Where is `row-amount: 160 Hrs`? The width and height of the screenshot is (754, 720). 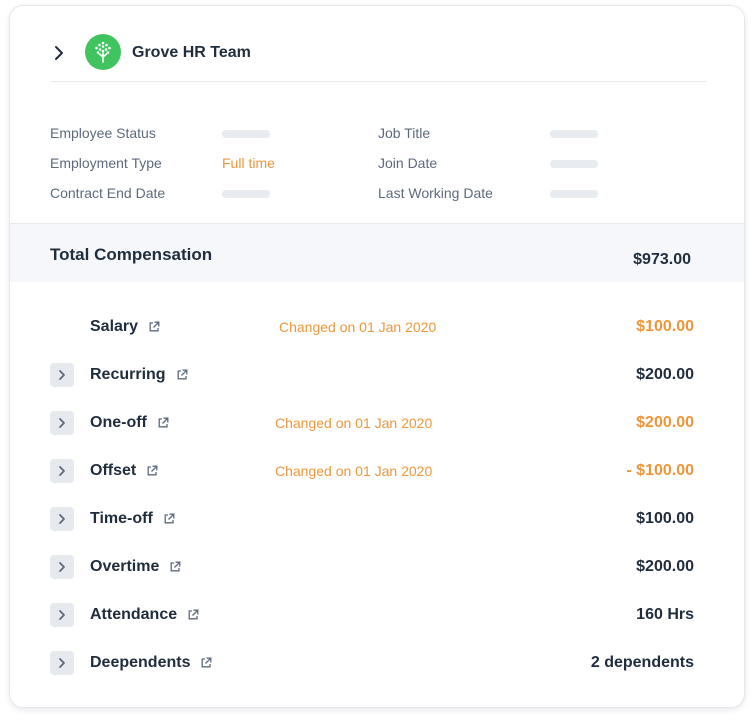 row-amount: 160 Hrs is located at coordinates (665, 614).